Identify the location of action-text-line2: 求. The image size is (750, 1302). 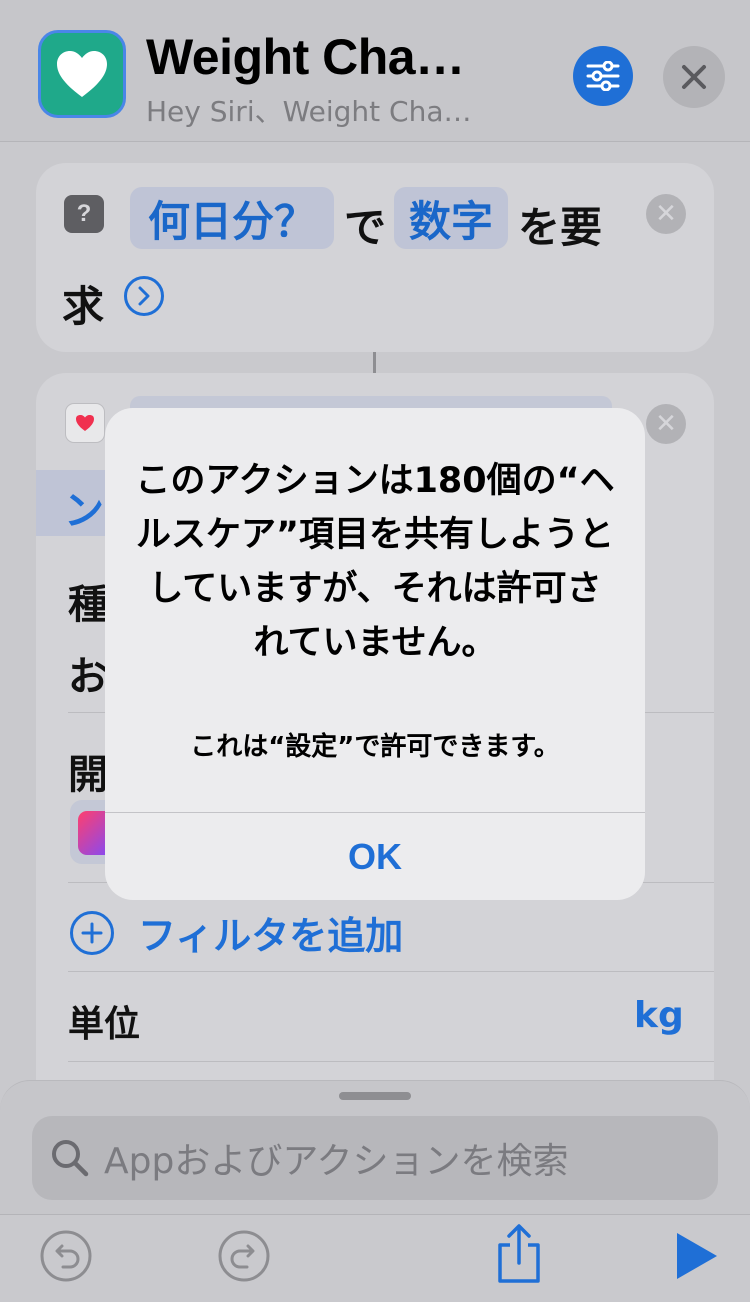
(83, 306).